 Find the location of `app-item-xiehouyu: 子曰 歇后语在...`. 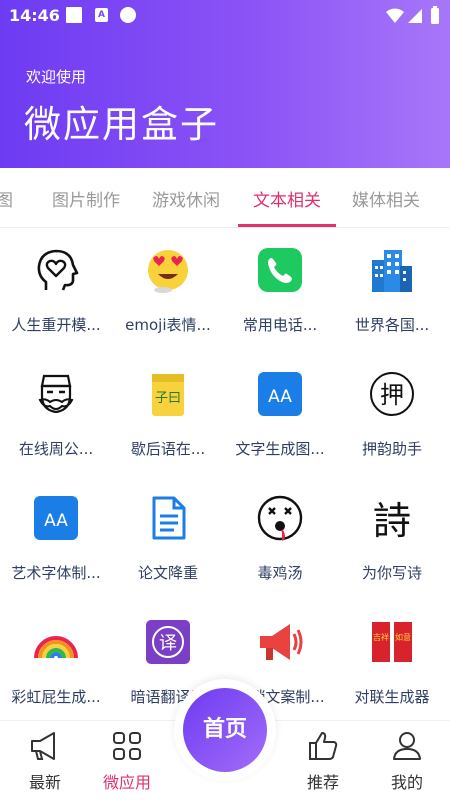

app-item-xiehouyu: 子曰 歇后语在... is located at coordinates (168, 414).